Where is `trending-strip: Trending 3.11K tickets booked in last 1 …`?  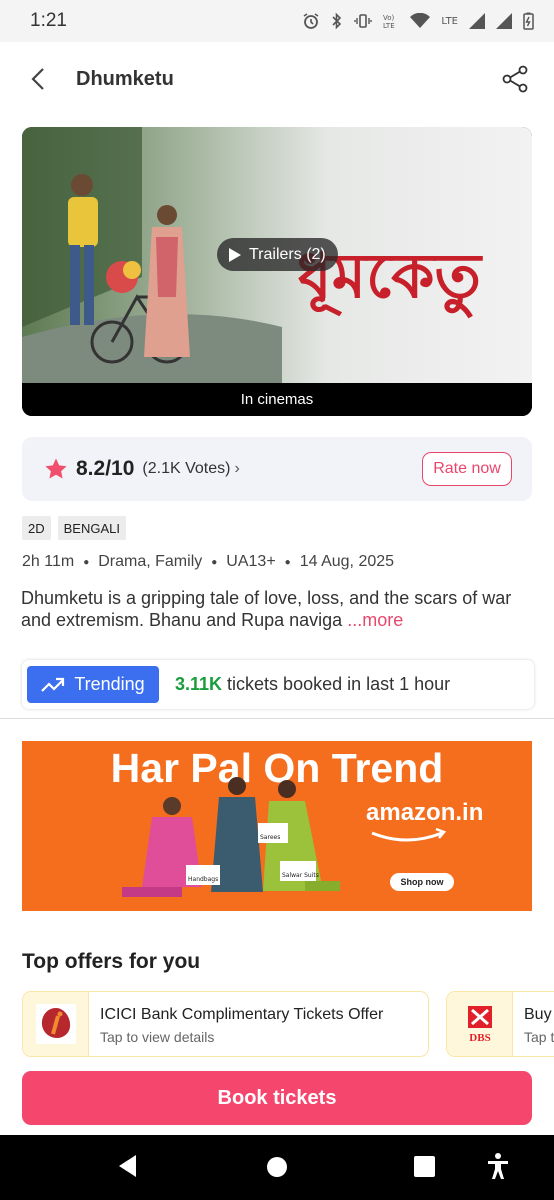 trending-strip: Trending 3.11K tickets booked in last 1 … is located at coordinates (278, 684).